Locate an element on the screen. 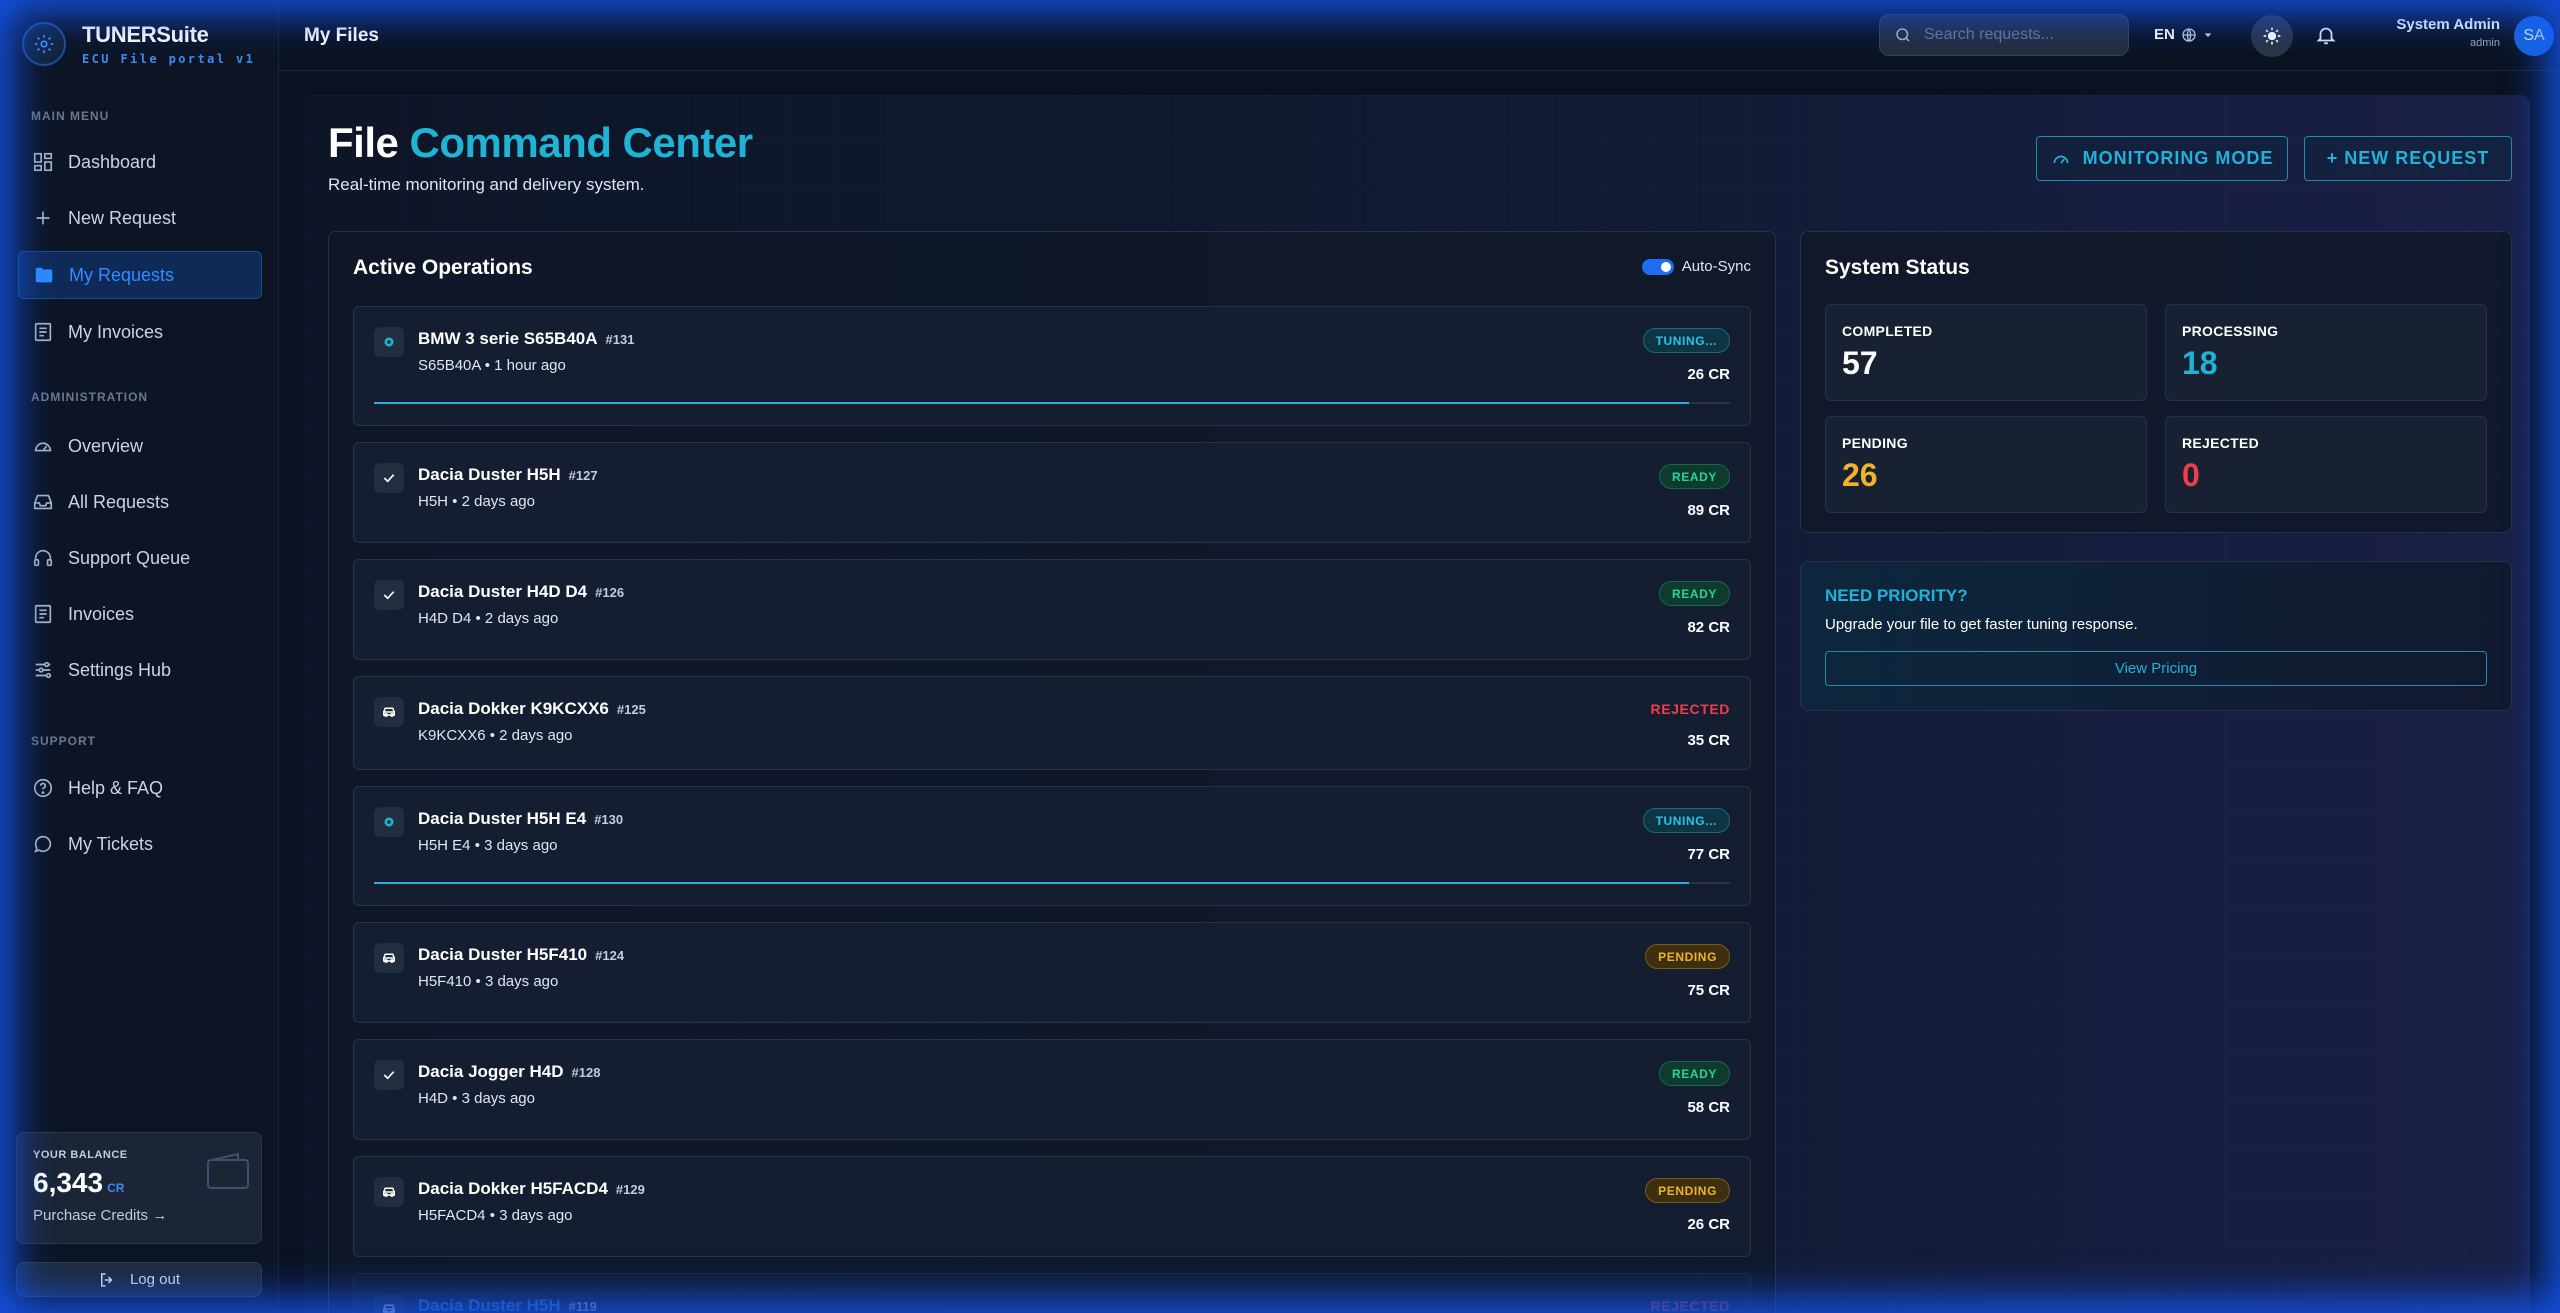 The image size is (2560, 1313). plus-icon is located at coordinates (43, 218).